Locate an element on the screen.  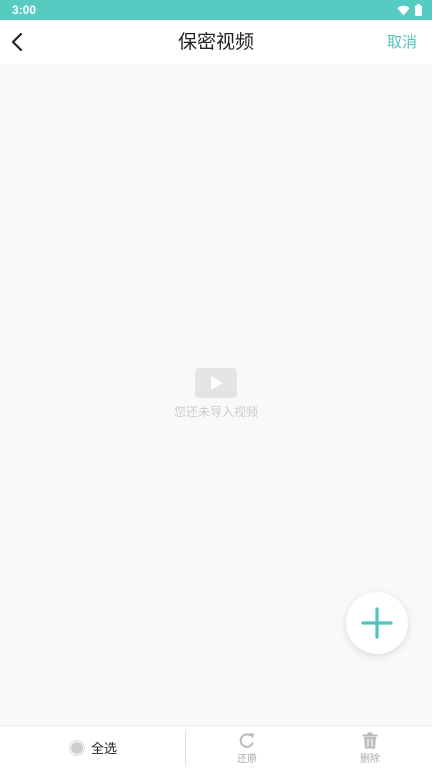
restore-button: 还原 is located at coordinates (247, 748).